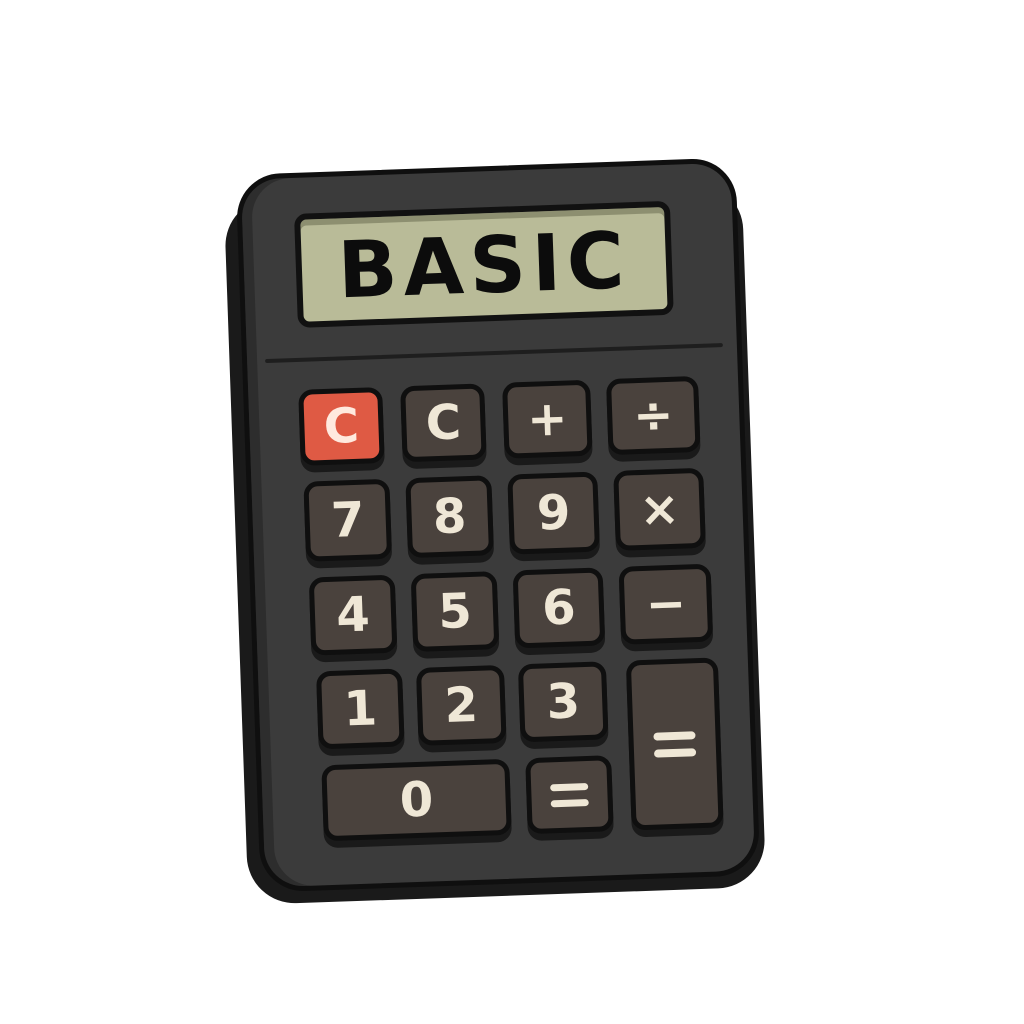  I want to click on display-divider, so click(494, 353).